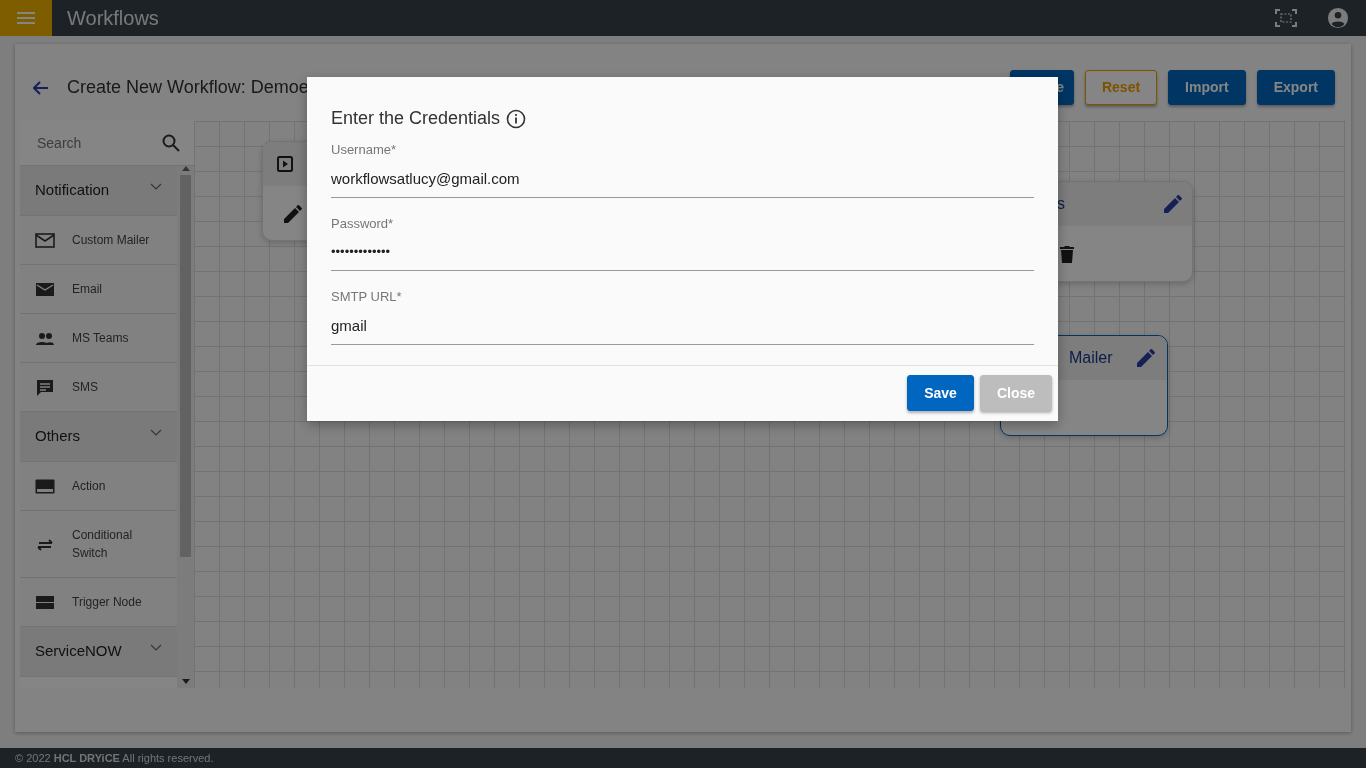 This screenshot has height=768, width=1366. What do you see at coordinates (90, 143) in the screenshot?
I see `search-field: Search` at bounding box center [90, 143].